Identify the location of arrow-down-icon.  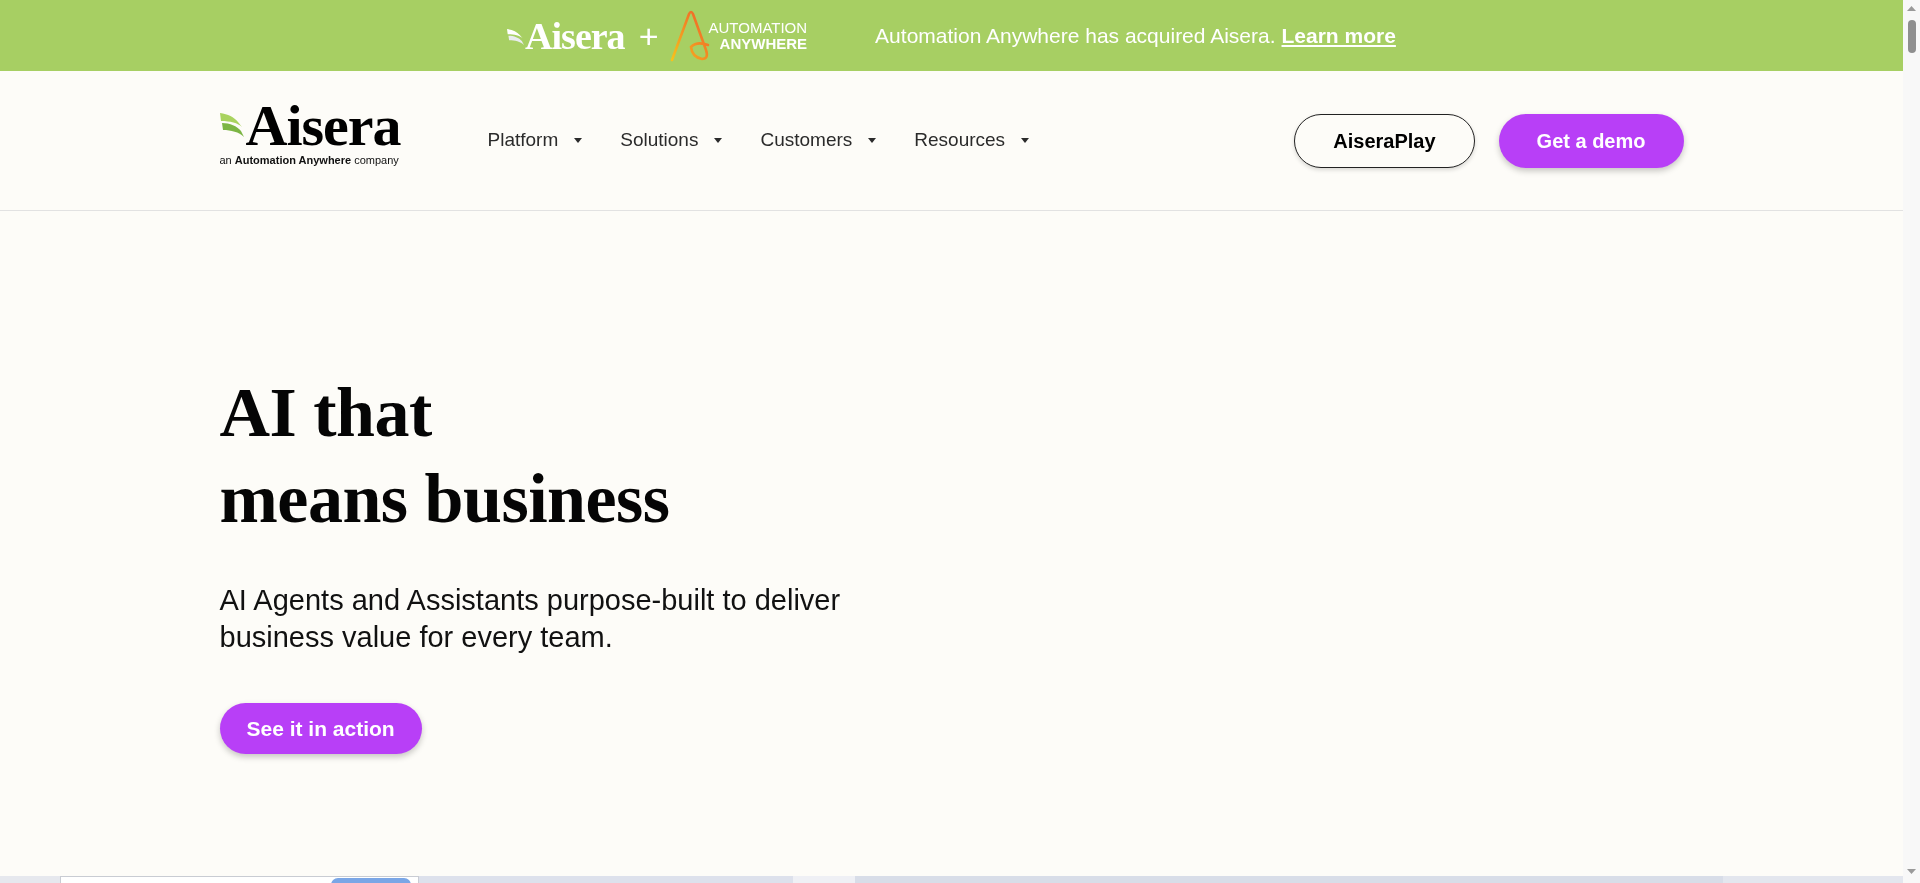
(1911, 871).